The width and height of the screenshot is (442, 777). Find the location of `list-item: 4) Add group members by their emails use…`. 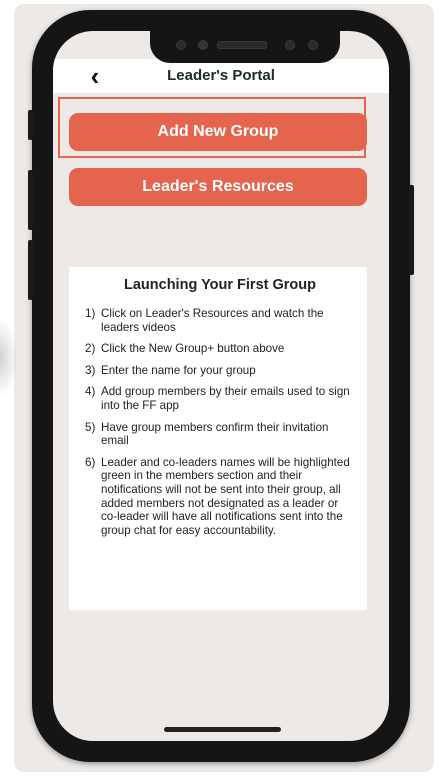

list-item: 4) Add group members by their emails use… is located at coordinates (220, 398).